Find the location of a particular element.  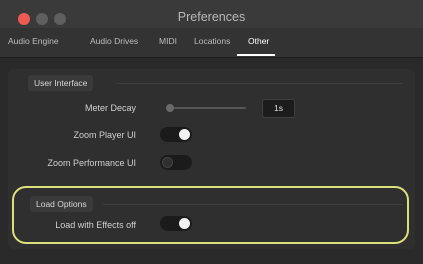

title-bar: Preferences is located at coordinates (211, 14).